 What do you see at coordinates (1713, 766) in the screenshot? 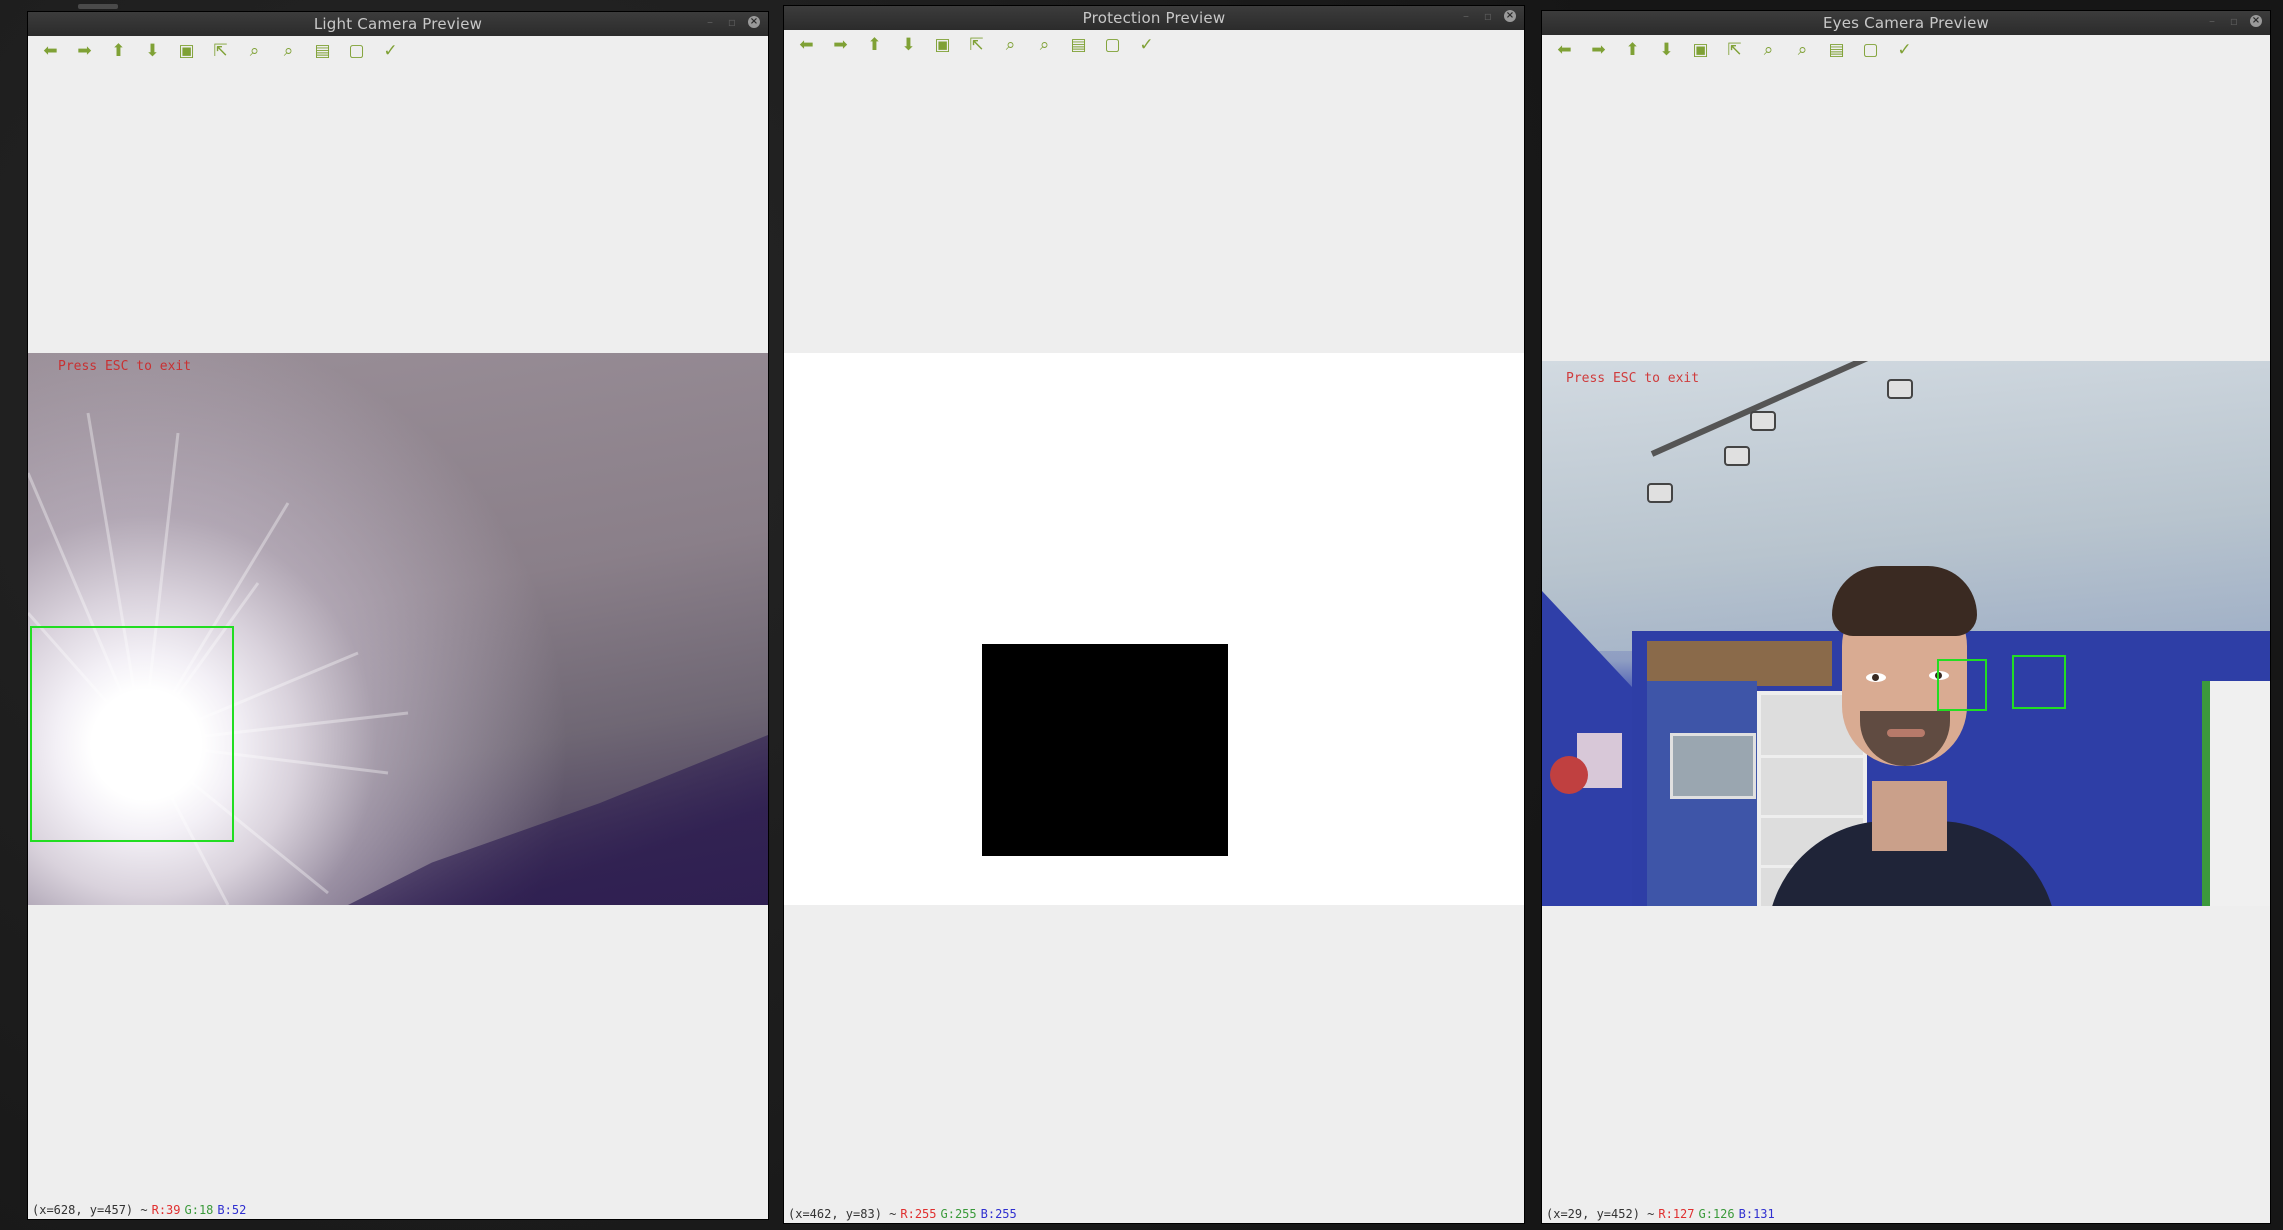
I see `wall-clock-picture` at bounding box center [1713, 766].